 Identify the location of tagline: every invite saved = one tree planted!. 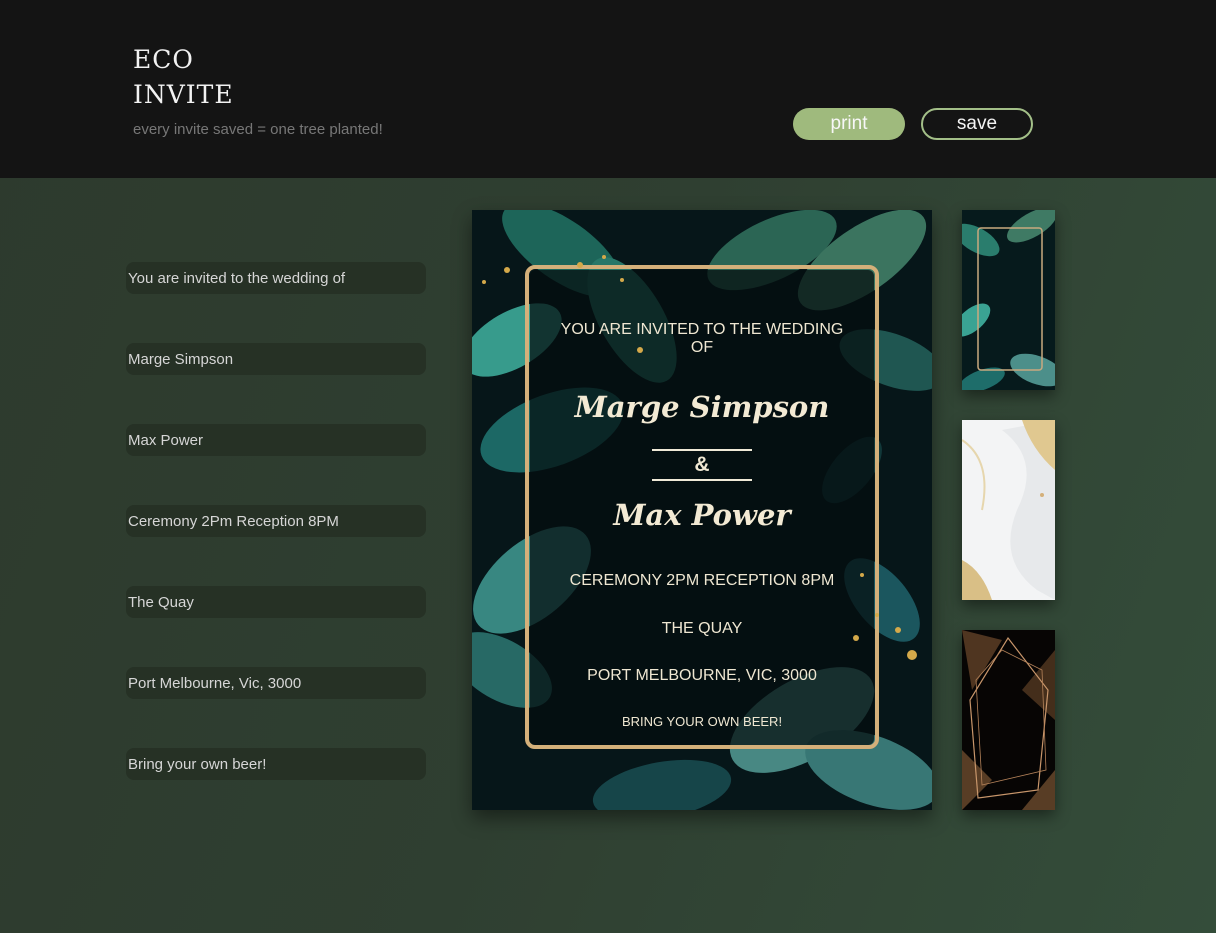
(258, 129).